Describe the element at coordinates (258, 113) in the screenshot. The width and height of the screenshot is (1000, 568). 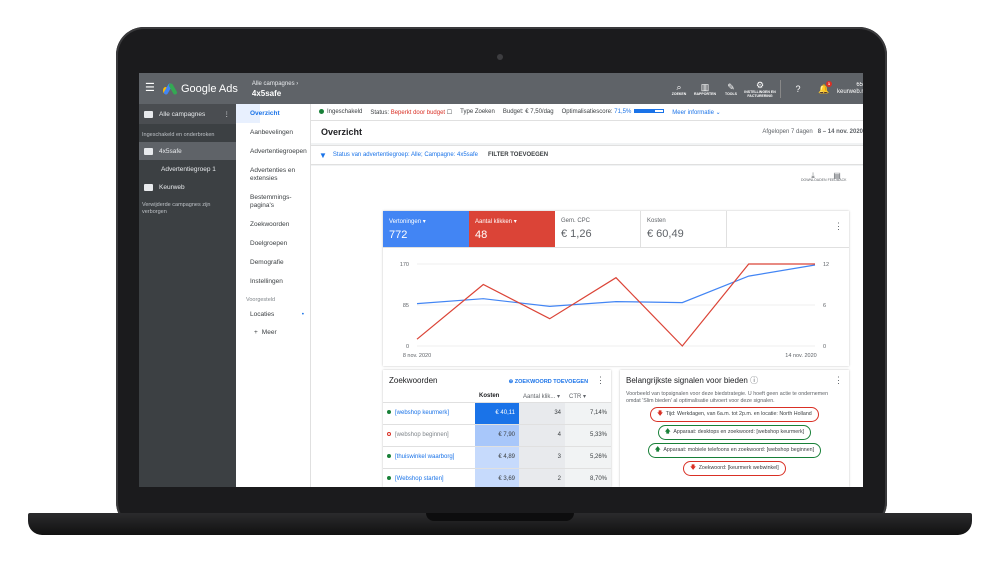
I see `nav-item-overzicht: Overzicht` at that location.